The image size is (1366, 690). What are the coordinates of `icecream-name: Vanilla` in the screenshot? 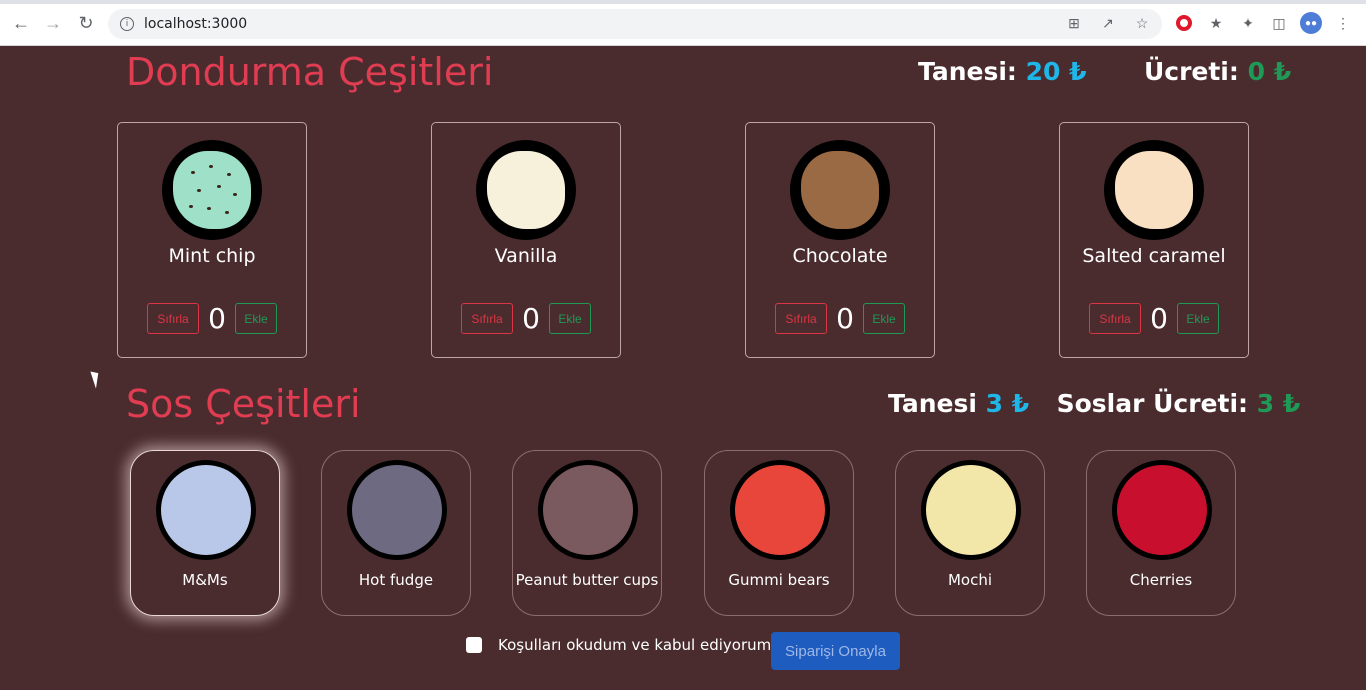 It's located at (526, 256).